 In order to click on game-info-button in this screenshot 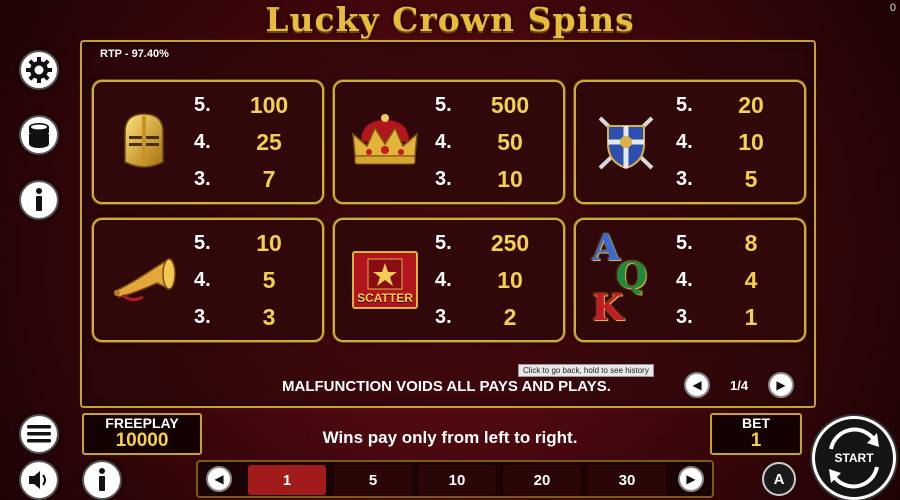, I will do `click(102, 480)`.